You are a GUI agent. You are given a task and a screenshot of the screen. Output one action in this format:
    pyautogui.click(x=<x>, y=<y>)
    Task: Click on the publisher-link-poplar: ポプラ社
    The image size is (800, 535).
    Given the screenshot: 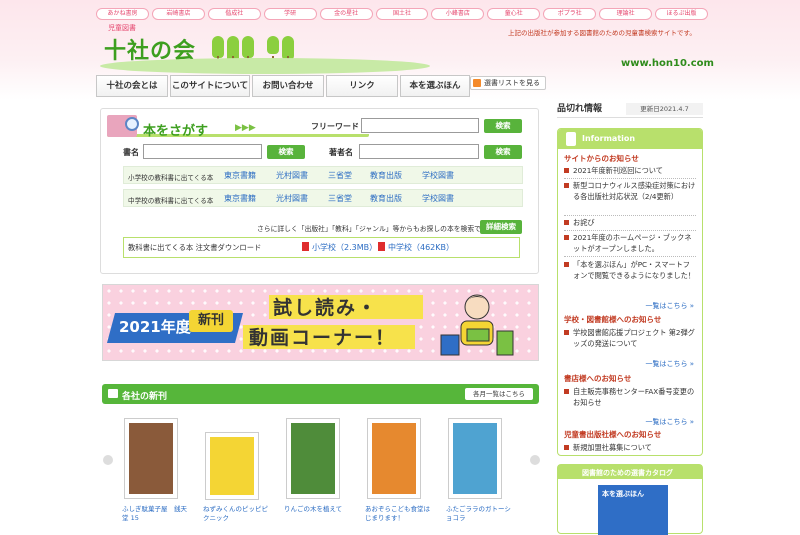 What is the action you would take?
    pyautogui.click(x=570, y=14)
    